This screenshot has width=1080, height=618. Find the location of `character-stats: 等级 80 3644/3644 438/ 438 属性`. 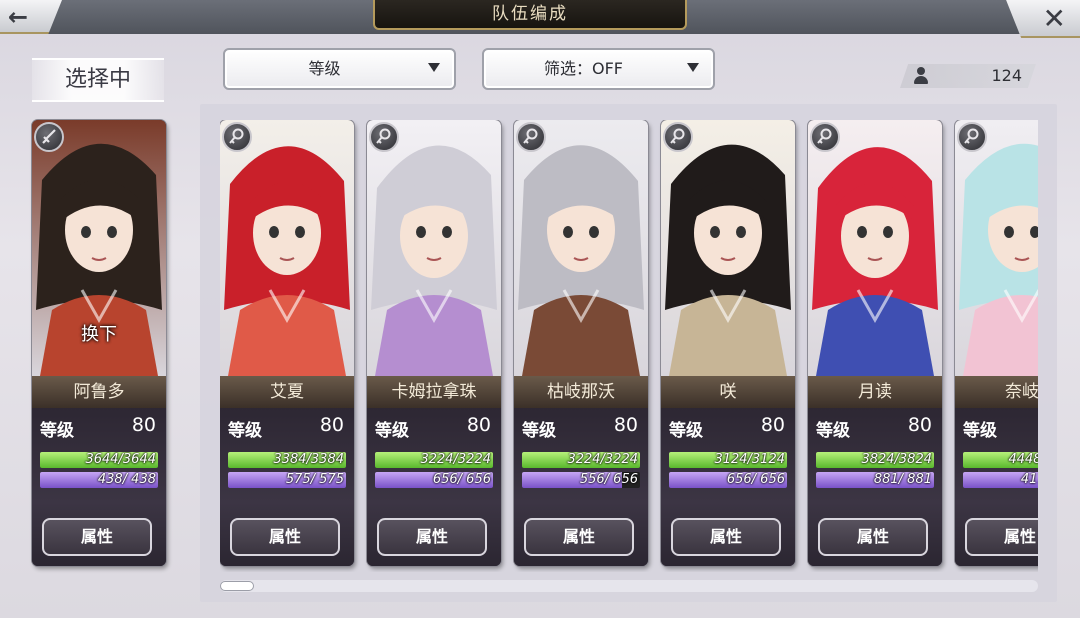

character-stats: 等级 80 3644/3644 438/ 438 属性 is located at coordinates (99, 487).